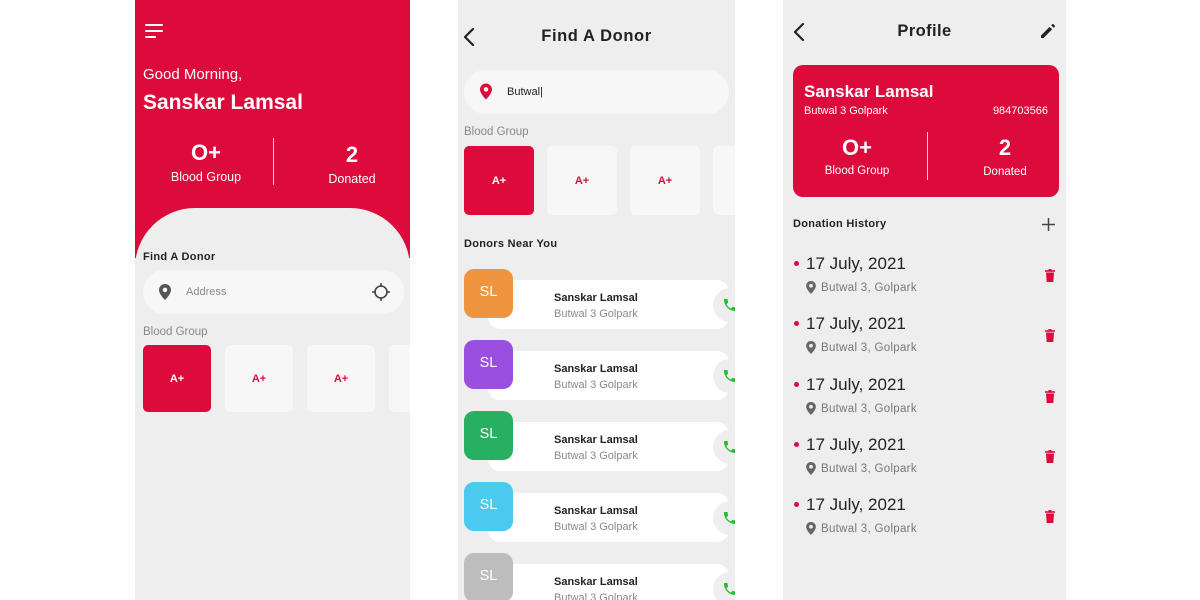  I want to click on locate-me-icon, so click(381, 292).